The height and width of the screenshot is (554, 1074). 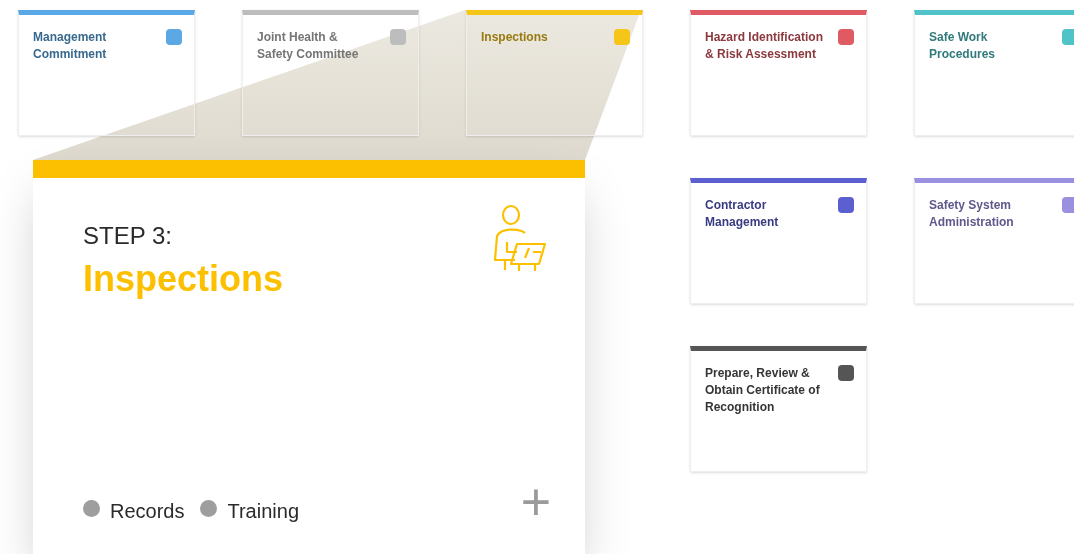 What do you see at coordinates (147, 511) in the screenshot?
I see `tag-label: Records` at bounding box center [147, 511].